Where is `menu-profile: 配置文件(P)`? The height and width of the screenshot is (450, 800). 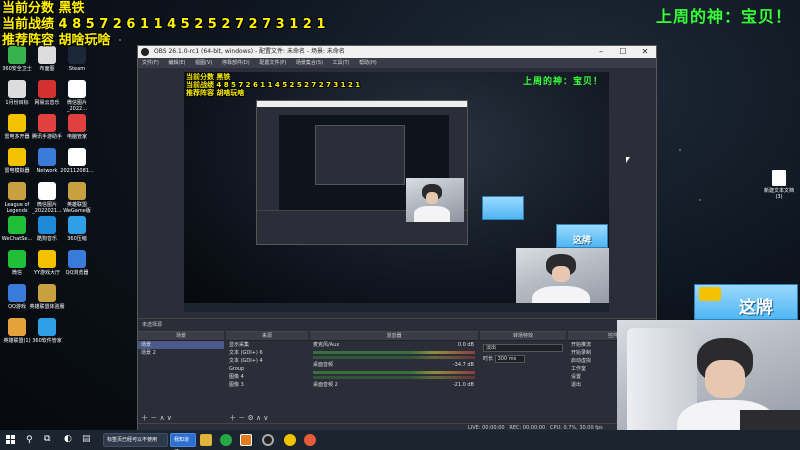 menu-profile: 配置文件(P) is located at coordinates (272, 63).